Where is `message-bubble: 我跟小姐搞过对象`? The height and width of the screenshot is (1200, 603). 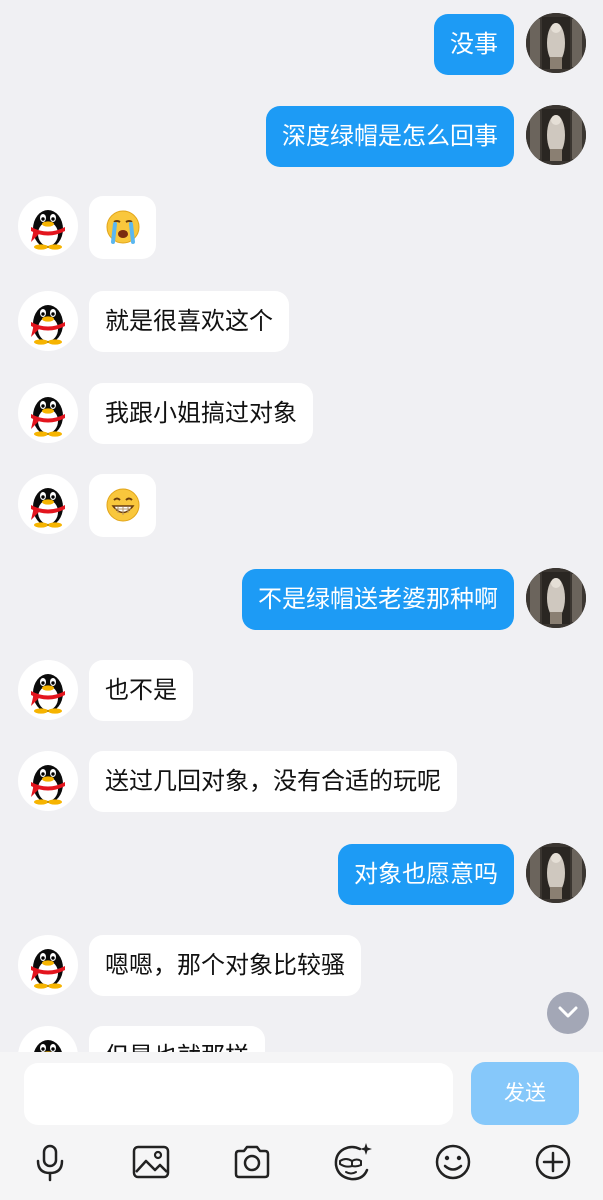 message-bubble: 我跟小姐搞过对象 is located at coordinates (201, 413).